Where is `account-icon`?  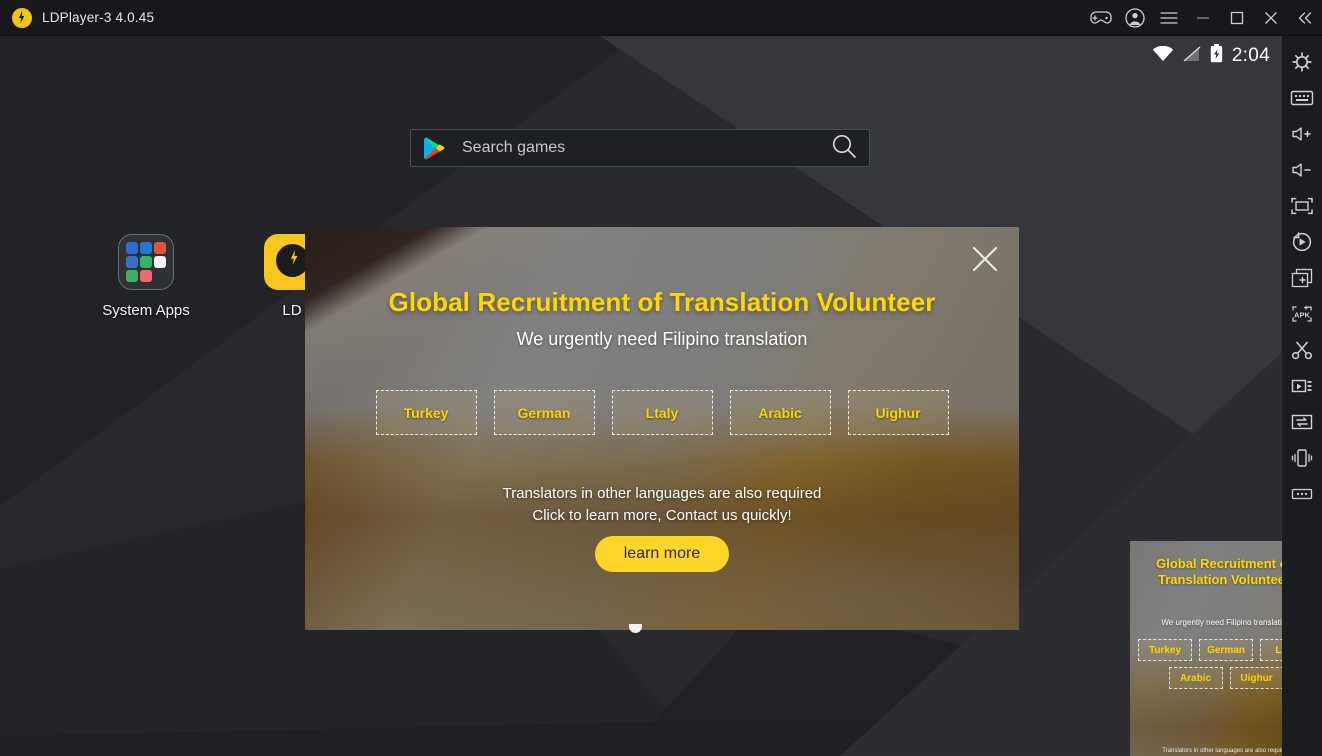 account-icon is located at coordinates (1135, 18).